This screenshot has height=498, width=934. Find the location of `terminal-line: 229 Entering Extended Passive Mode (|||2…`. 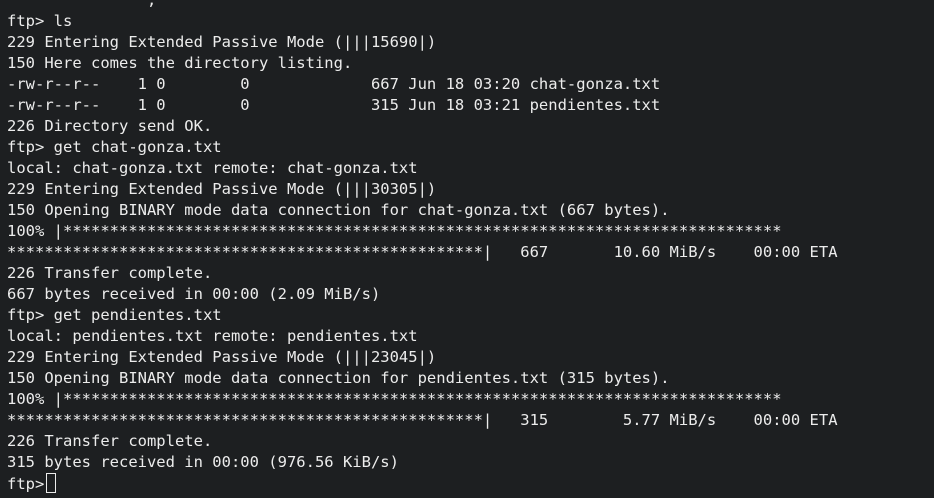

terminal-line: 229 Entering Extended Passive Mode (|||2… is located at coordinates (222, 357).